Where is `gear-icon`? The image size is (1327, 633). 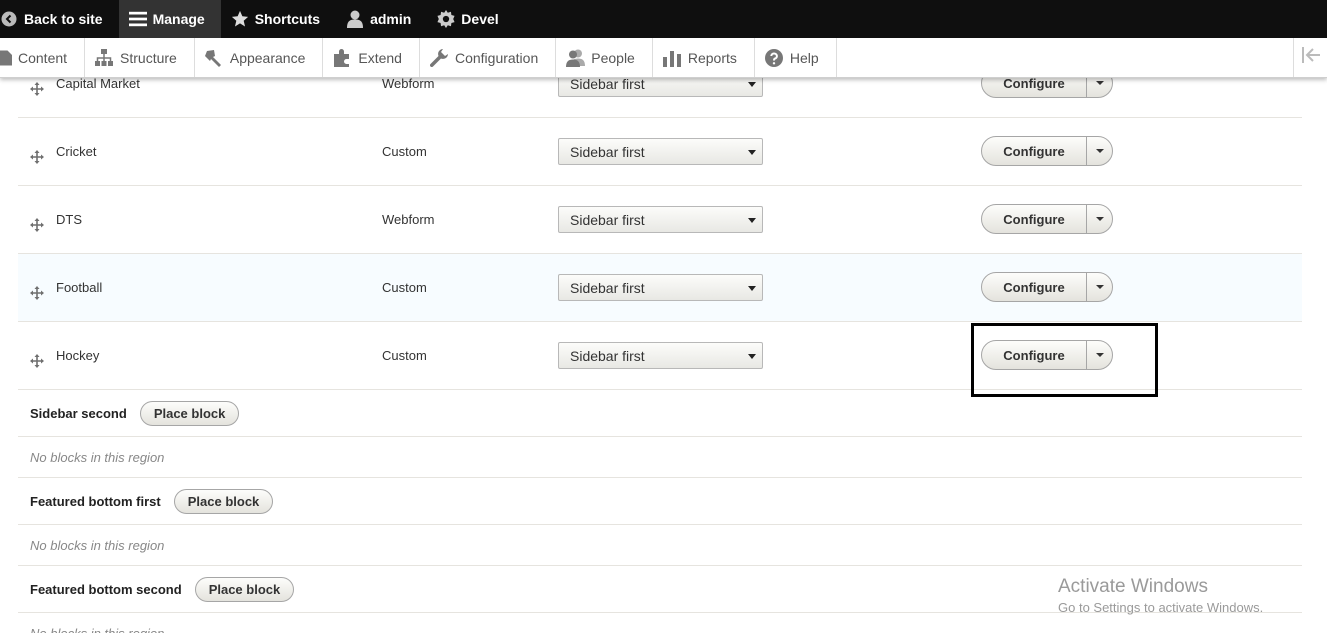 gear-icon is located at coordinates (446, 19).